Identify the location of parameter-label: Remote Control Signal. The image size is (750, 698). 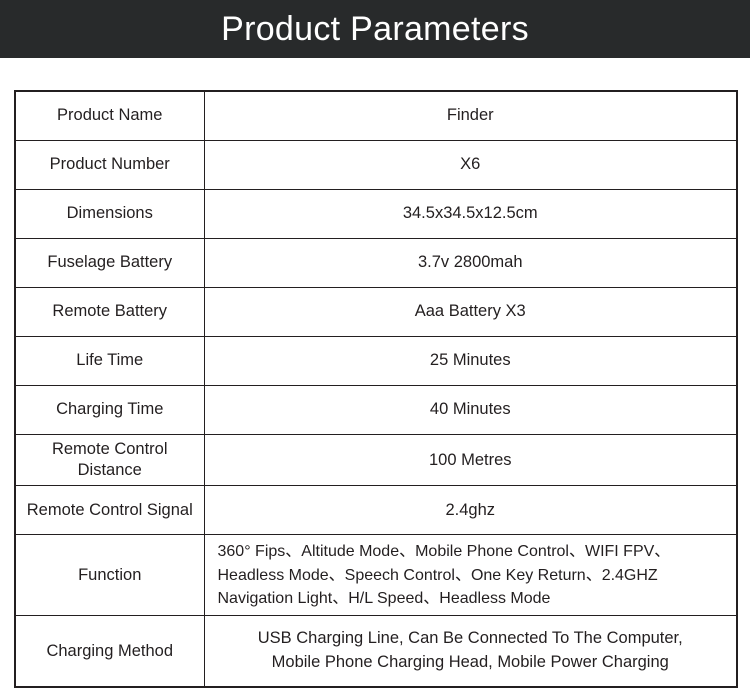
(109, 510).